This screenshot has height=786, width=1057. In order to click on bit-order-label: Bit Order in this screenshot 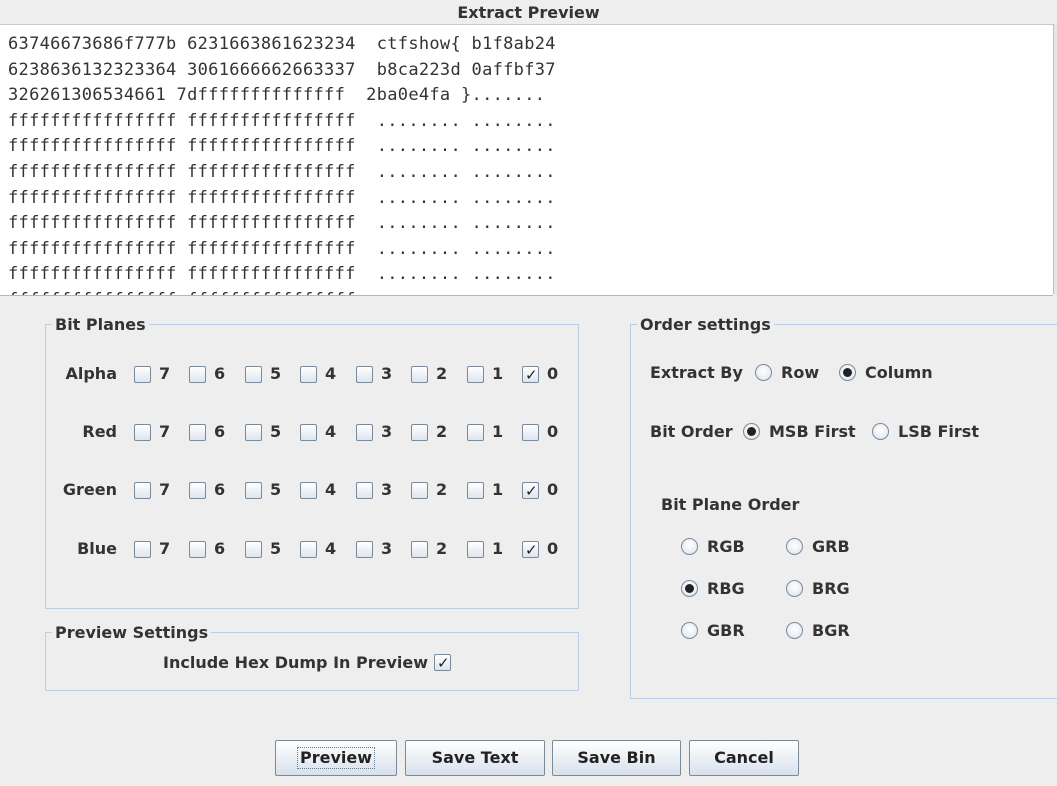, I will do `click(691, 431)`.